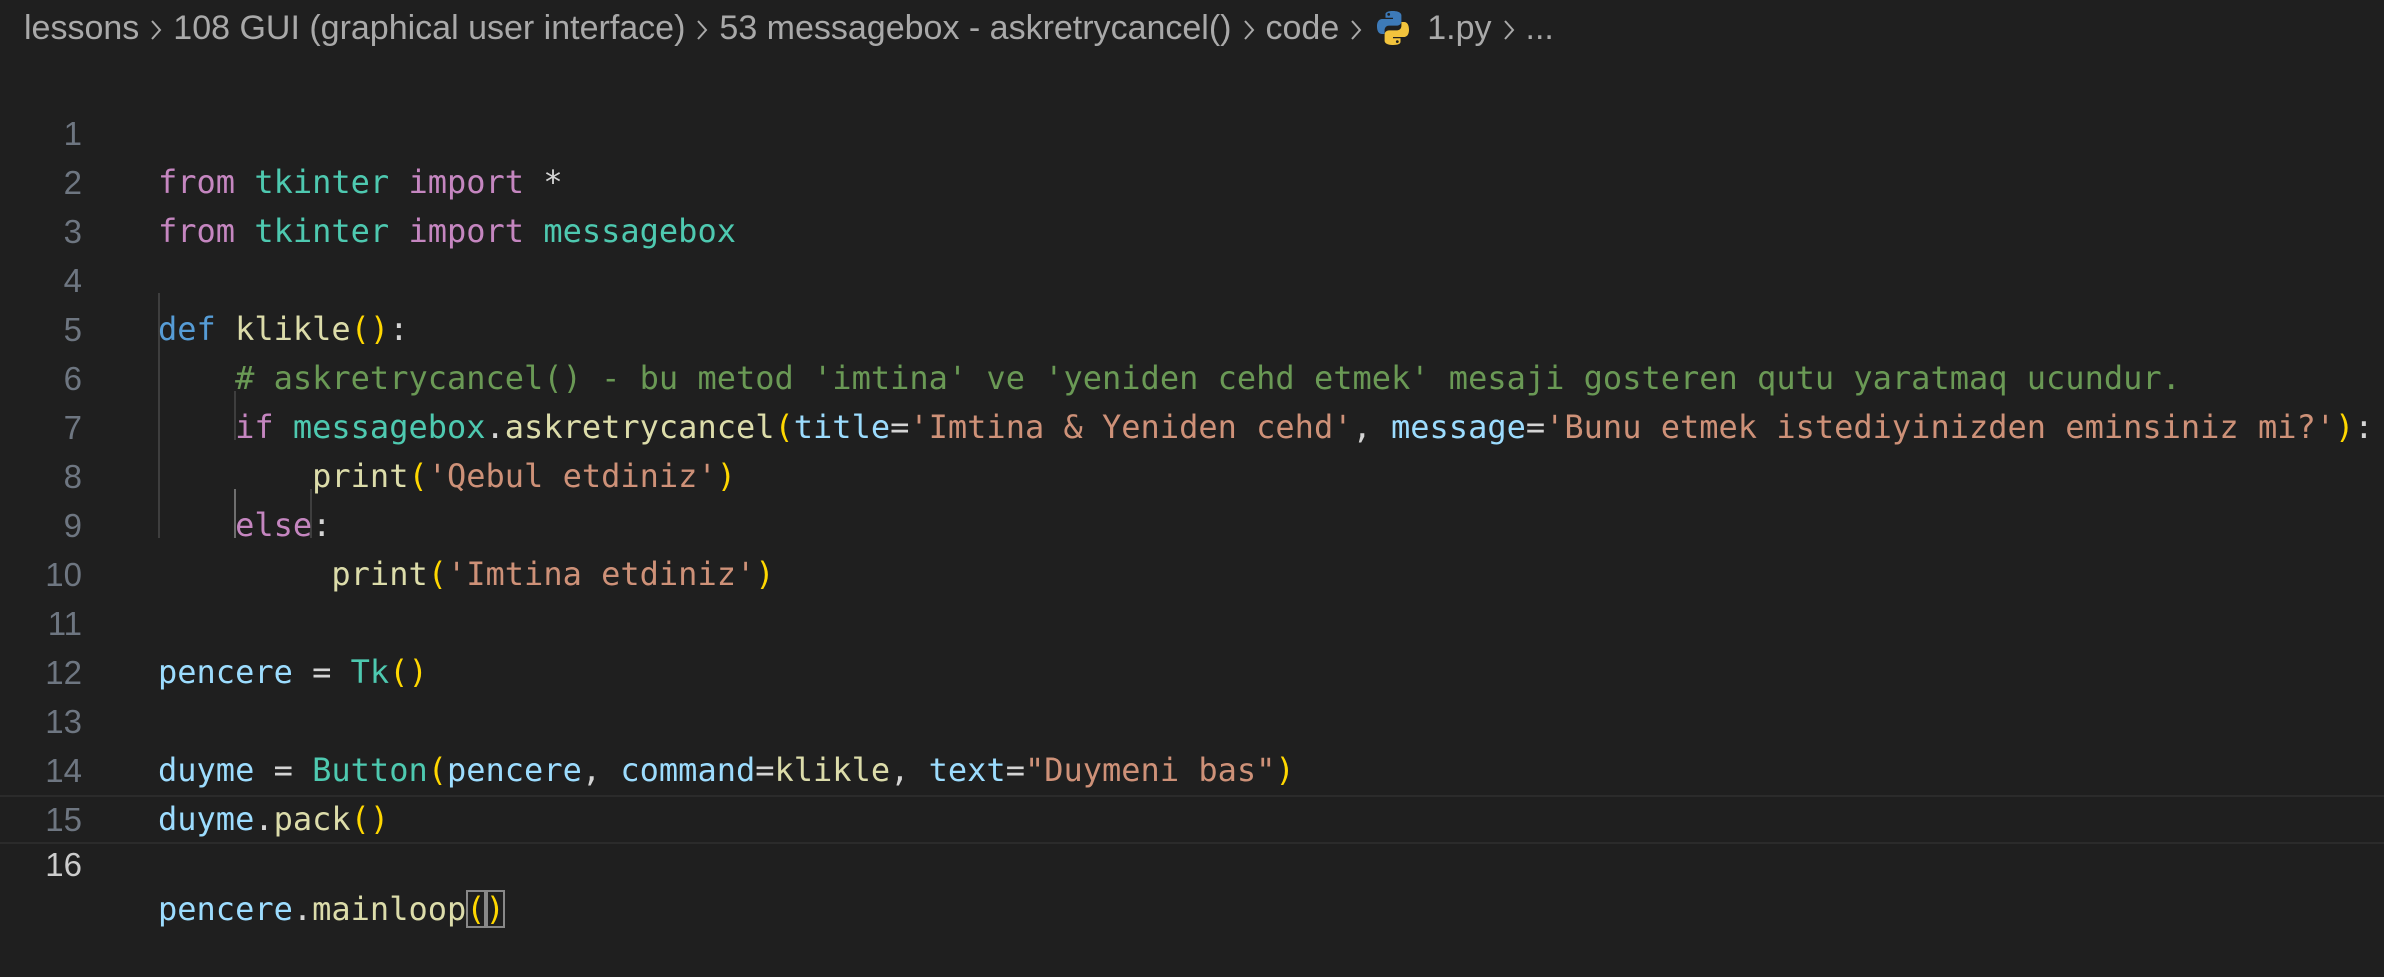 The image size is (2384, 977). I want to click on code-line: 2 from tkinter import messagebox, so click(1192, 179).